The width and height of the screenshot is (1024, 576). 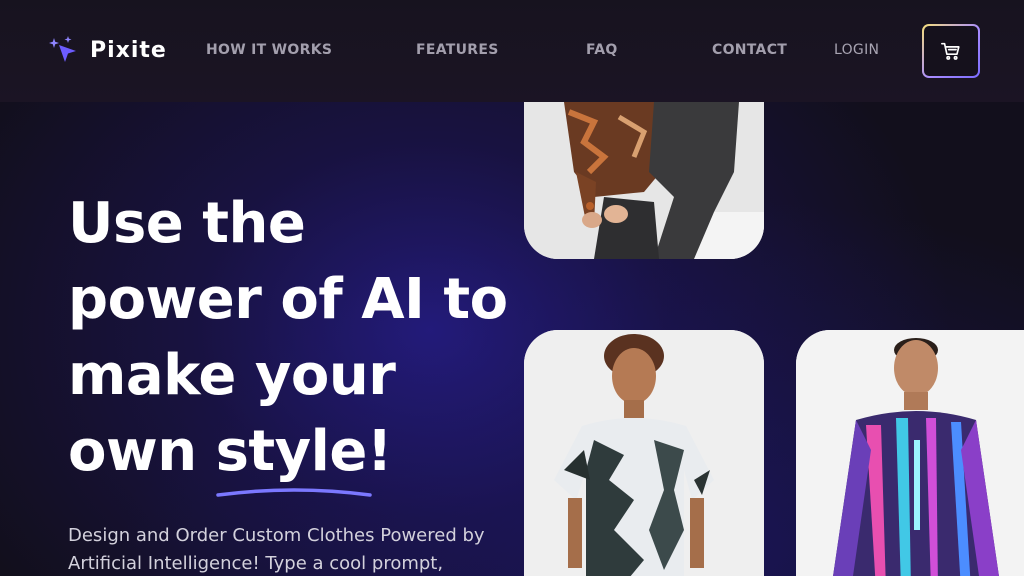 What do you see at coordinates (269, 50) in the screenshot?
I see `nav-how-it-works: HOW IT WORKS` at bounding box center [269, 50].